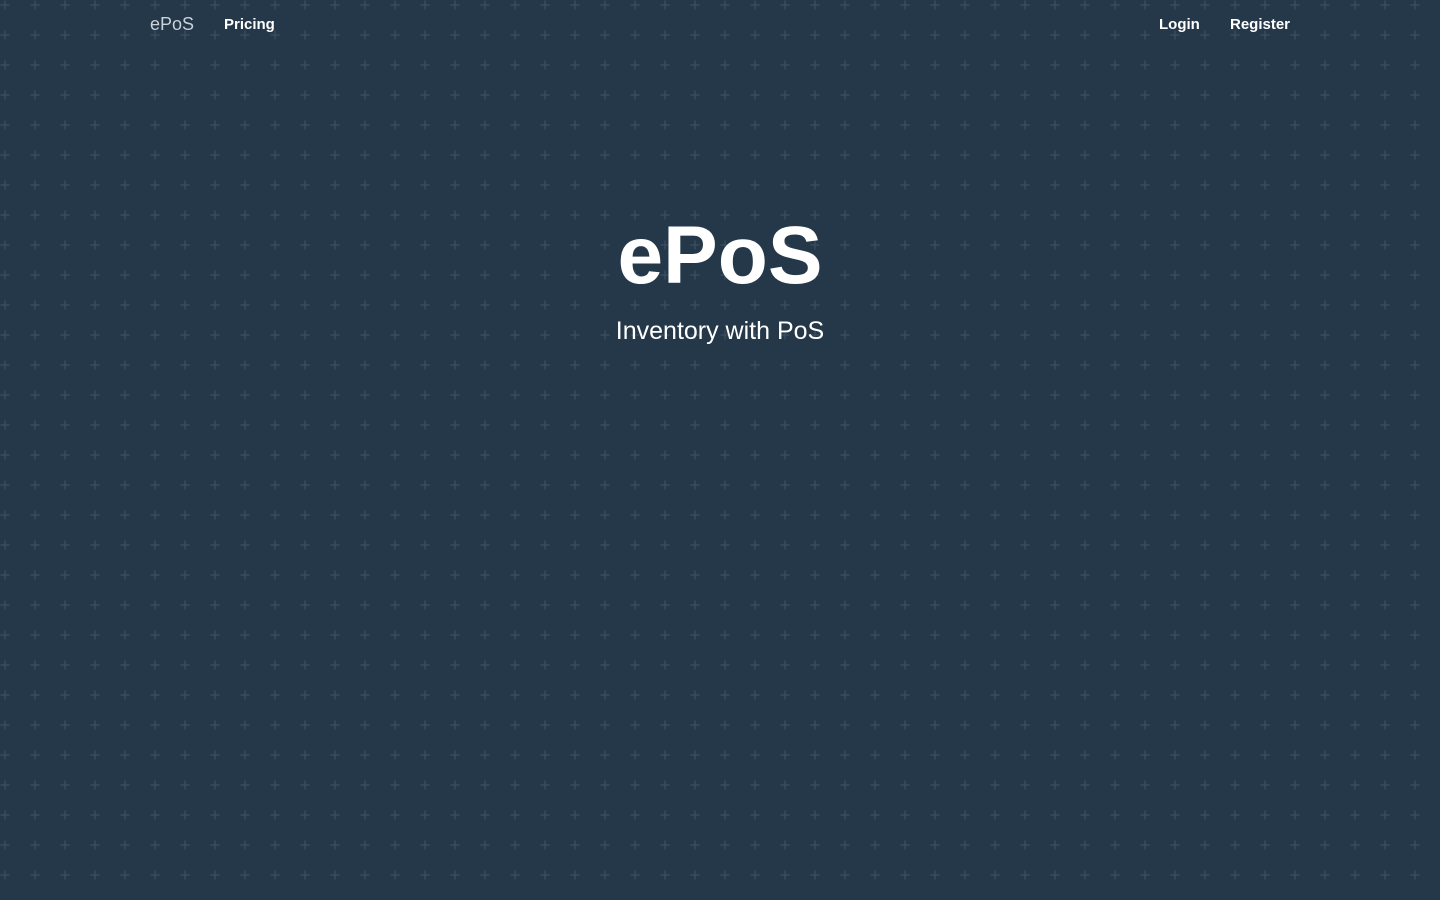 This screenshot has height=900, width=1440. What do you see at coordinates (172, 24) in the screenshot?
I see `brand-link: ePoS` at bounding box center [172, 24].